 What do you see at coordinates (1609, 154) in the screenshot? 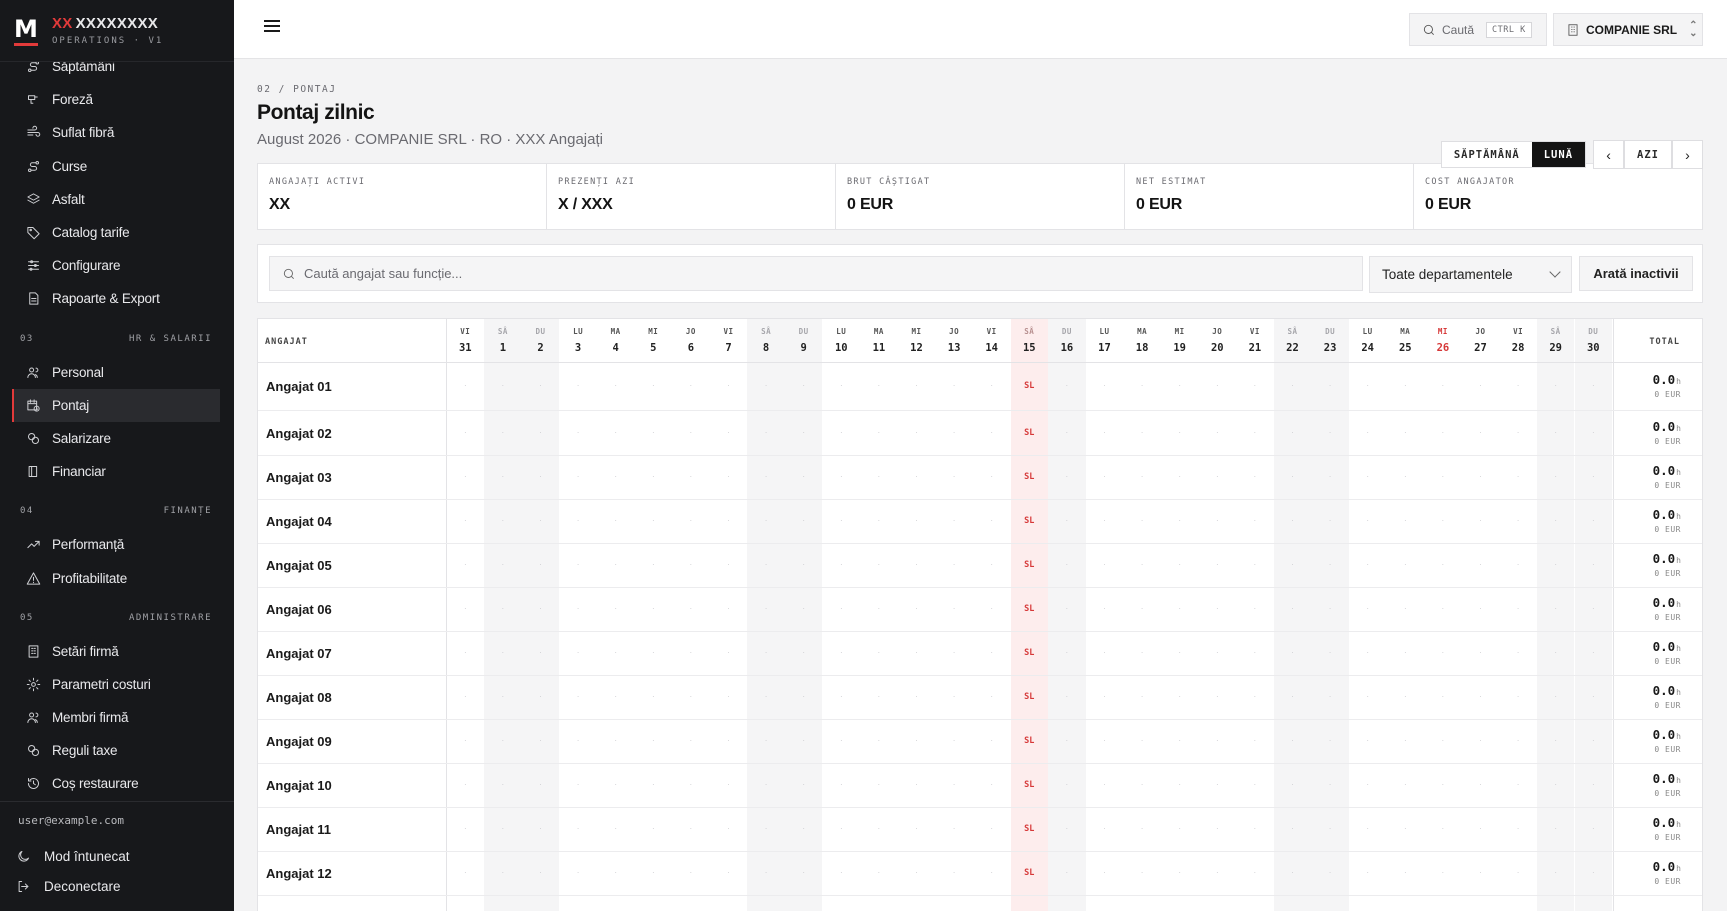
I see `prev-period-button: ‹` at bounding box center [1609, 154].